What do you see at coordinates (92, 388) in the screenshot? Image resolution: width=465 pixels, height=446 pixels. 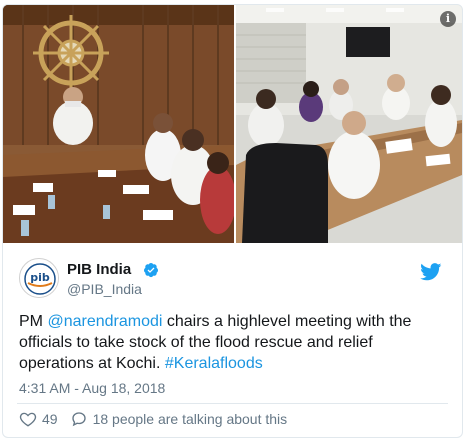 I see `tweet-timestamp: 4:31 AM - Aug 18, 2018` at bounding box center [92, 388].